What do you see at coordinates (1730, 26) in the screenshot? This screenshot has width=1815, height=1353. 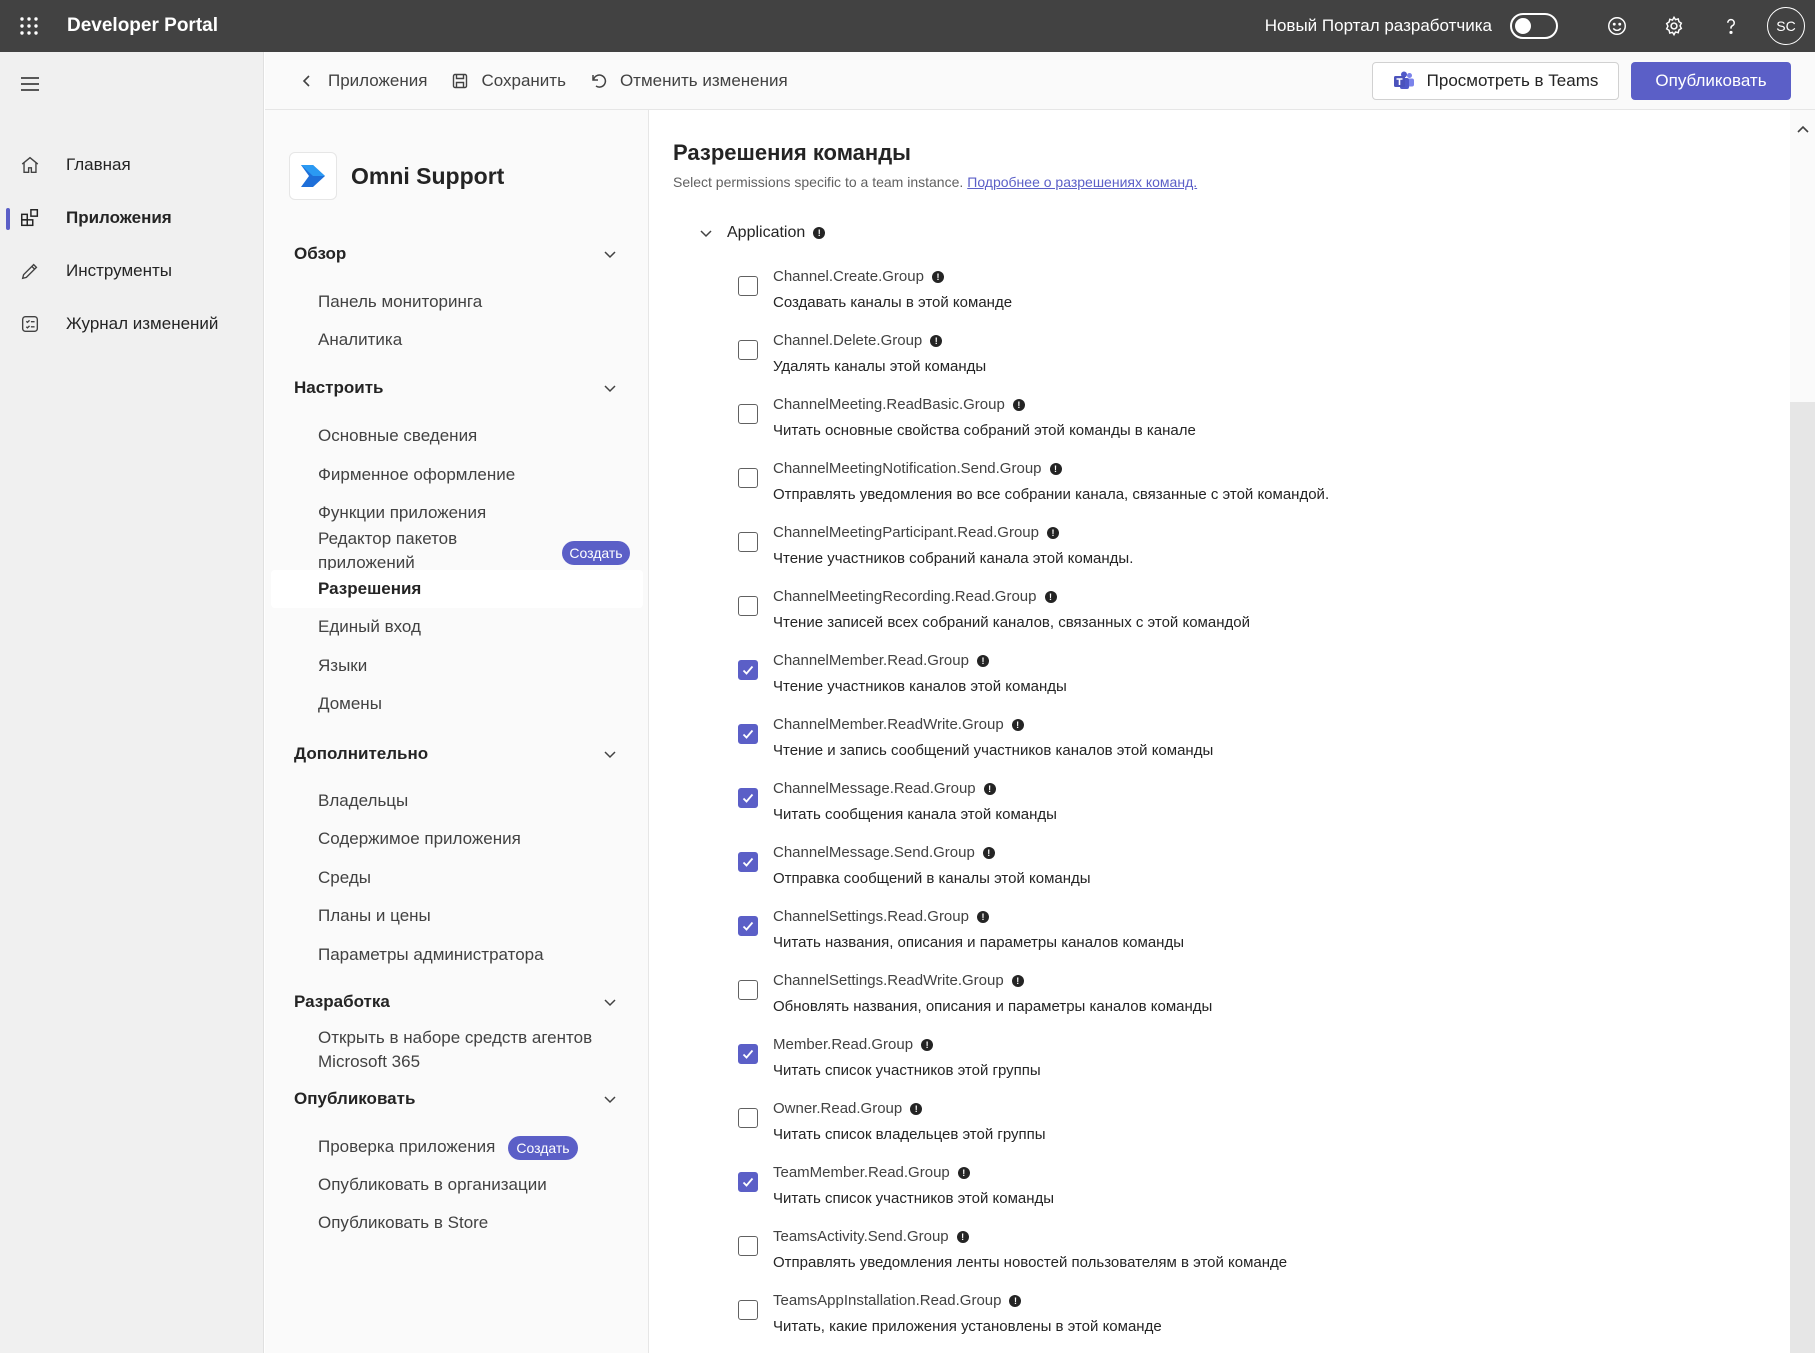 I see `help-icon` at bounding box center [1730, 26].